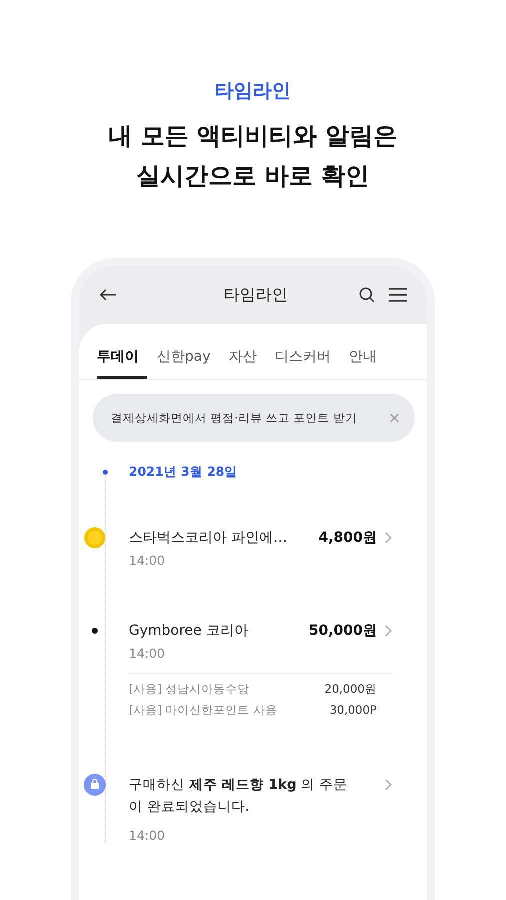 This screenshot has height=900, width=506. I want to click on tab: 신한pay, so click(188, 360).